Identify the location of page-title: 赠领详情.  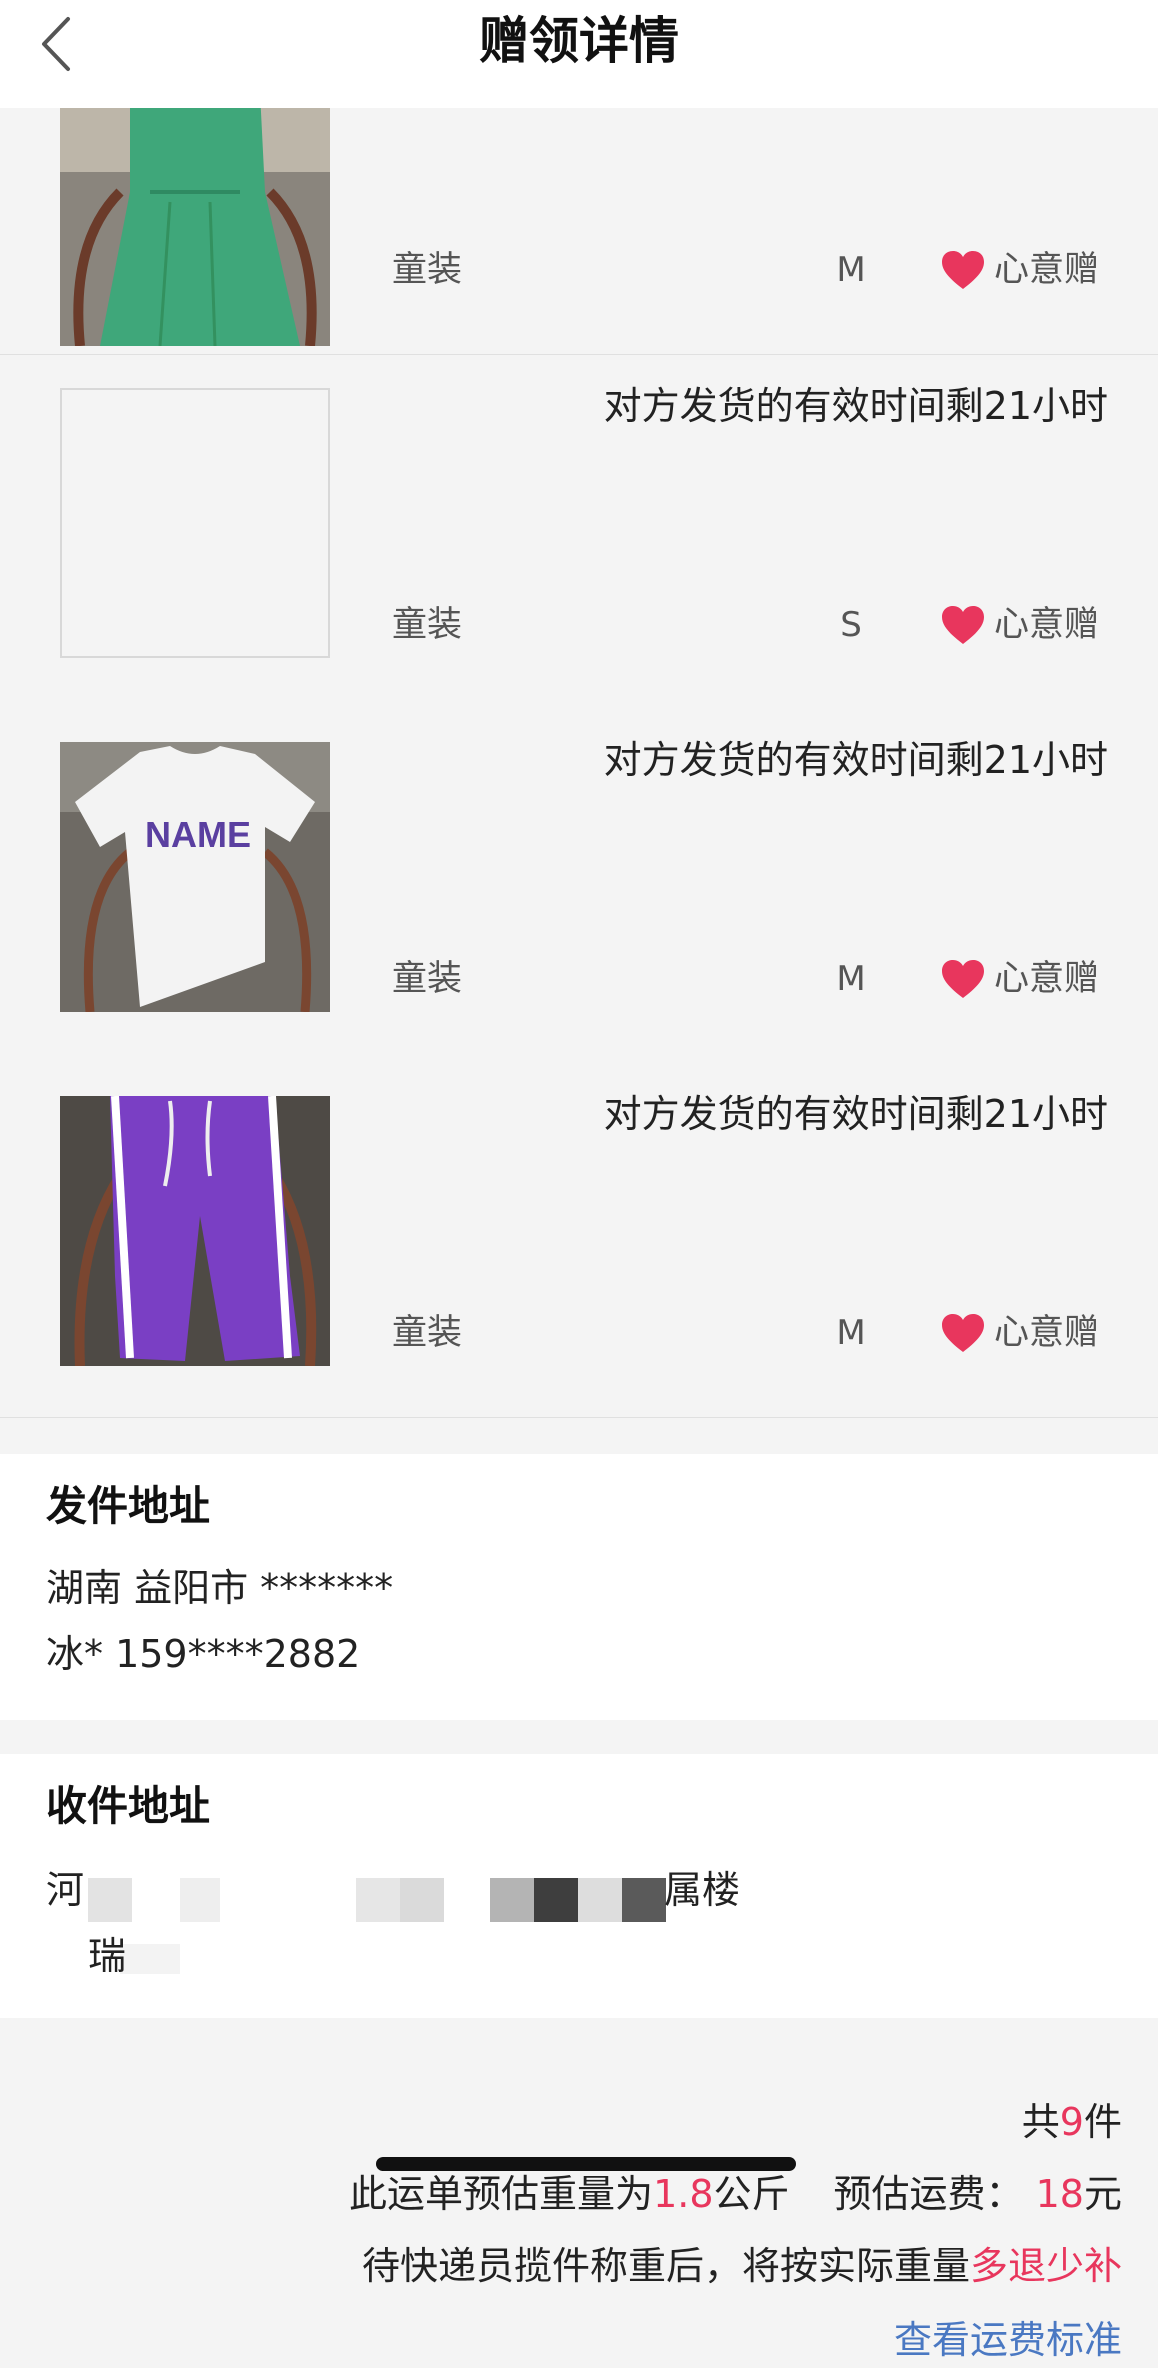
(579, 41).